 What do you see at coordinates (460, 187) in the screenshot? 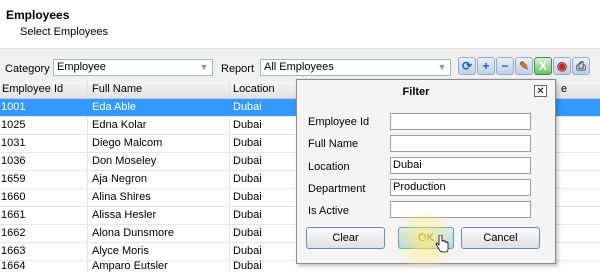
I see `department-field: Production` at bounding box center [460, 187].